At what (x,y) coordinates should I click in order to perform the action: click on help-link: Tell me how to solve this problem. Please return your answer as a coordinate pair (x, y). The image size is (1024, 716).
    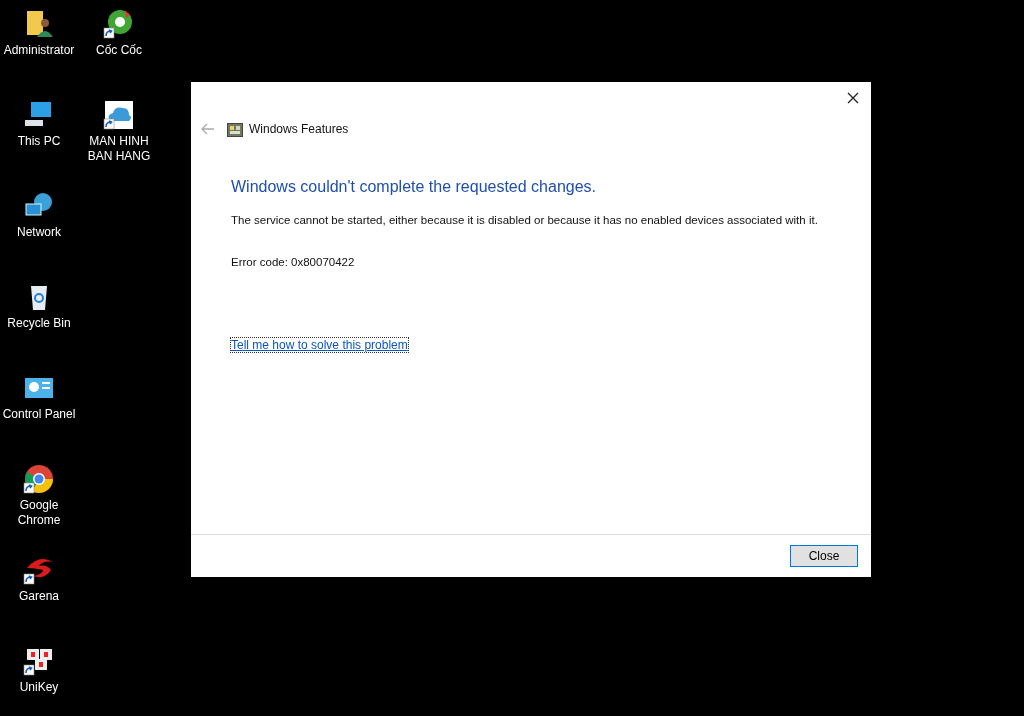
    Looking at the image, I should click on (319, 345).